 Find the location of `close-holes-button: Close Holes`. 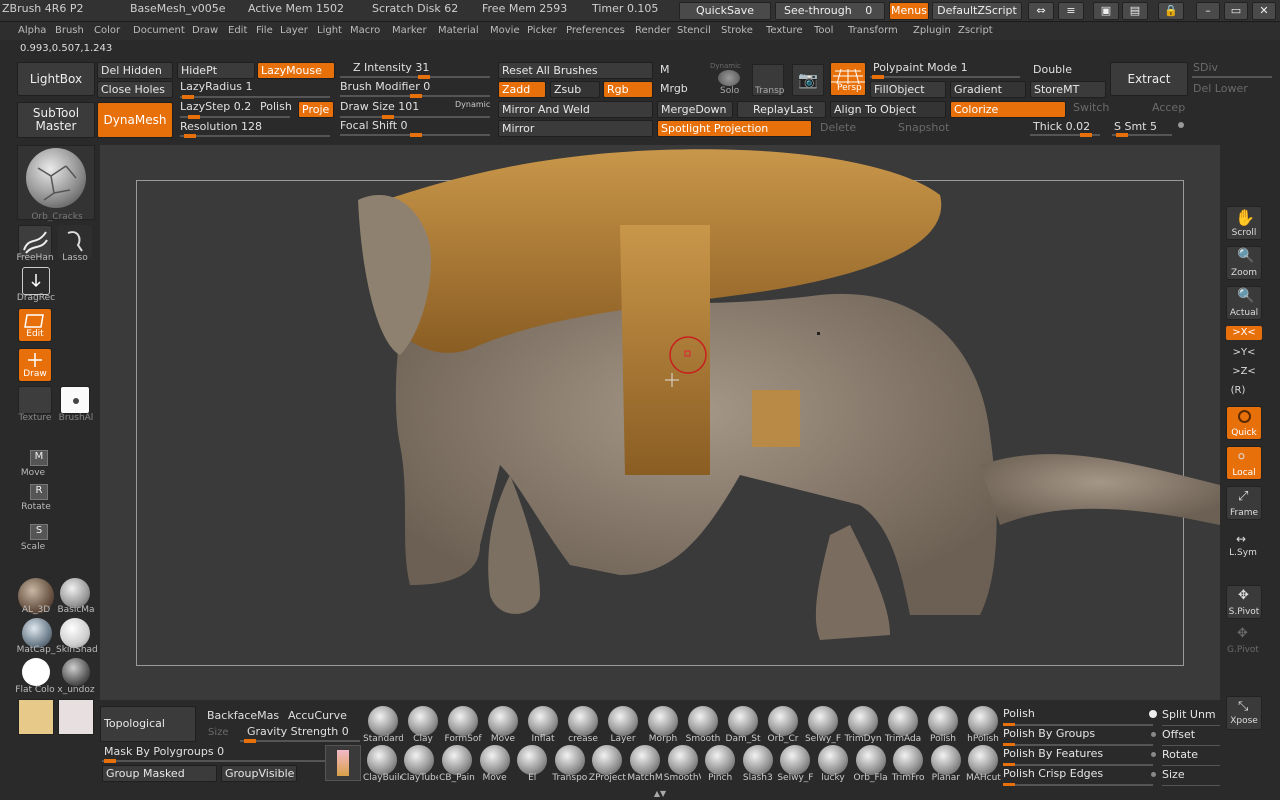

close-holes-button: Close Holes is located at coordinates (135, 89).